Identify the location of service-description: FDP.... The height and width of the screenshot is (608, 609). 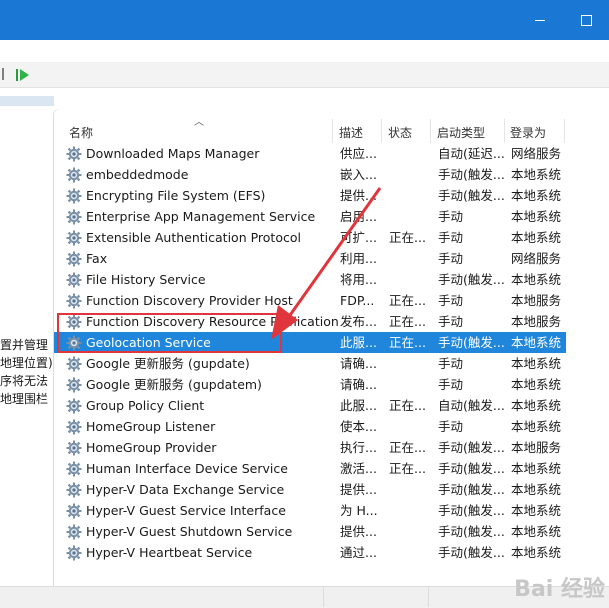
(357, 300).